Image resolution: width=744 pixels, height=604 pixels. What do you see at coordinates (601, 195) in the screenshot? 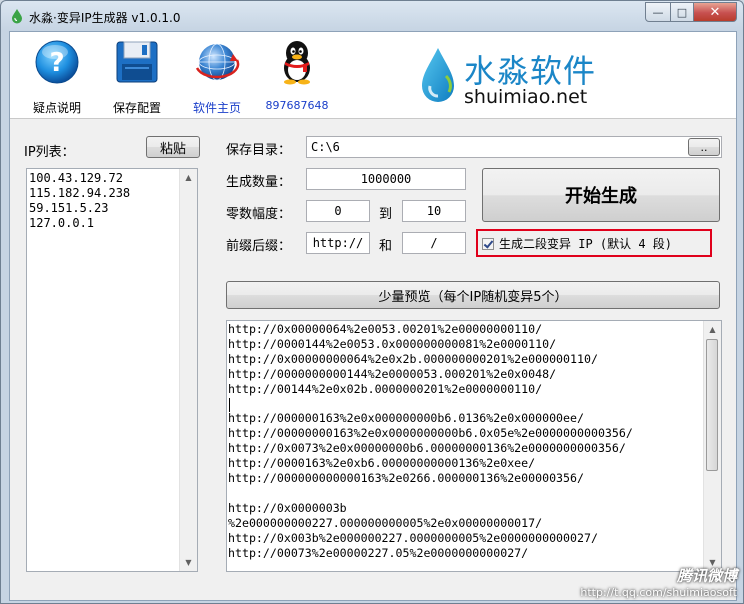
I see `start-generate-button: 开始生成` at bounding box center [601, 195].